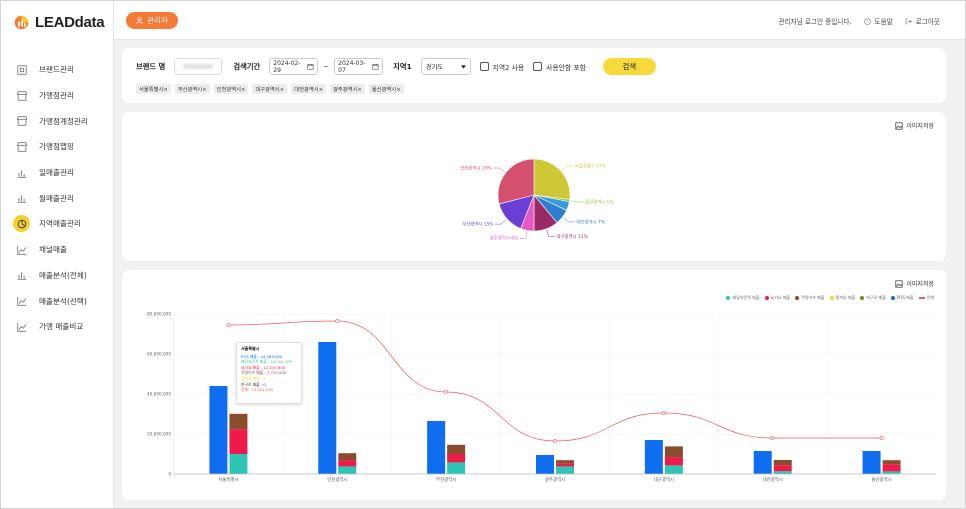 Image resolution: width=966 pixels, height=509 pixels. Describe the element at coordinates (310, 66) in the screenshot. I see `calendar-icon` at that location.